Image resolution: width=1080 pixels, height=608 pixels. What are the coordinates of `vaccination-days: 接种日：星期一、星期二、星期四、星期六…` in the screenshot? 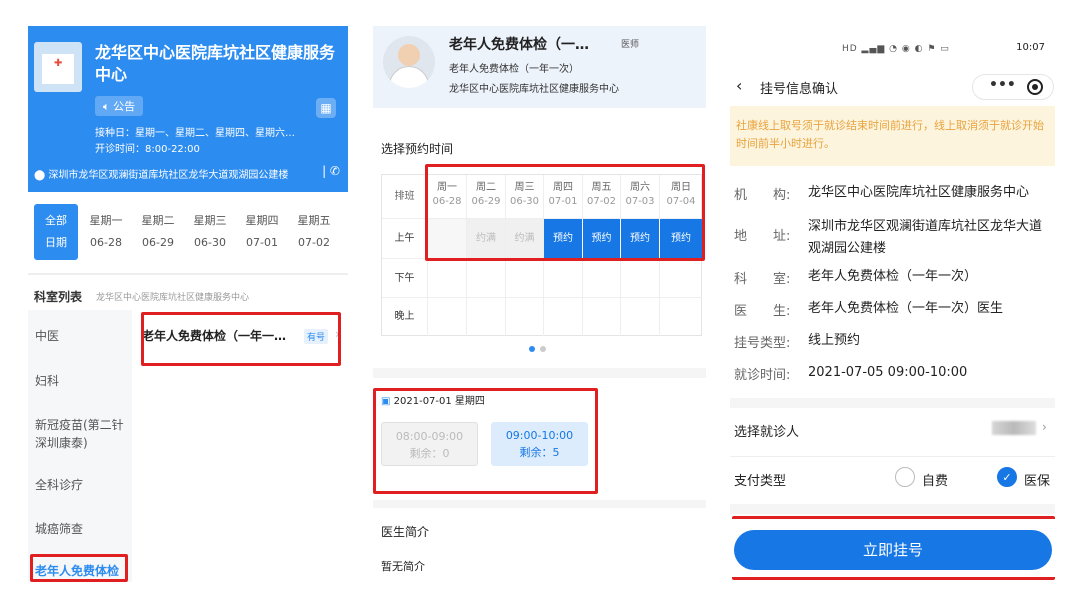 It's located at (195, 133).